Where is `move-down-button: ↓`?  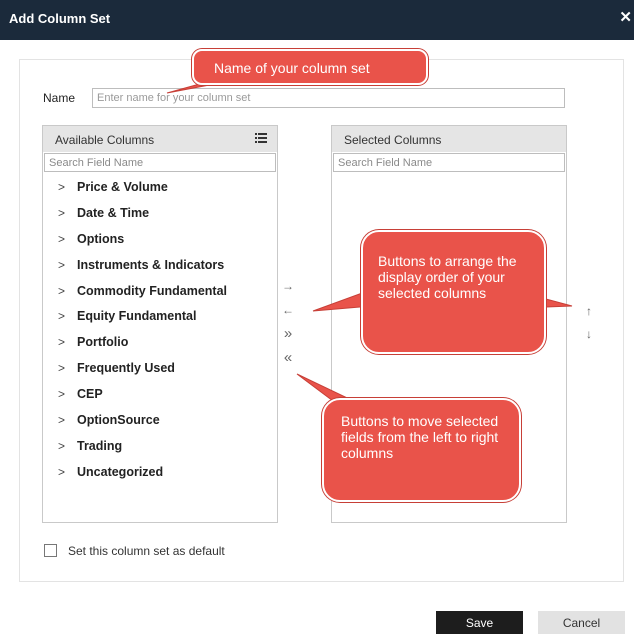
move-down-button: ↓ is located at coordinates (589, 334).